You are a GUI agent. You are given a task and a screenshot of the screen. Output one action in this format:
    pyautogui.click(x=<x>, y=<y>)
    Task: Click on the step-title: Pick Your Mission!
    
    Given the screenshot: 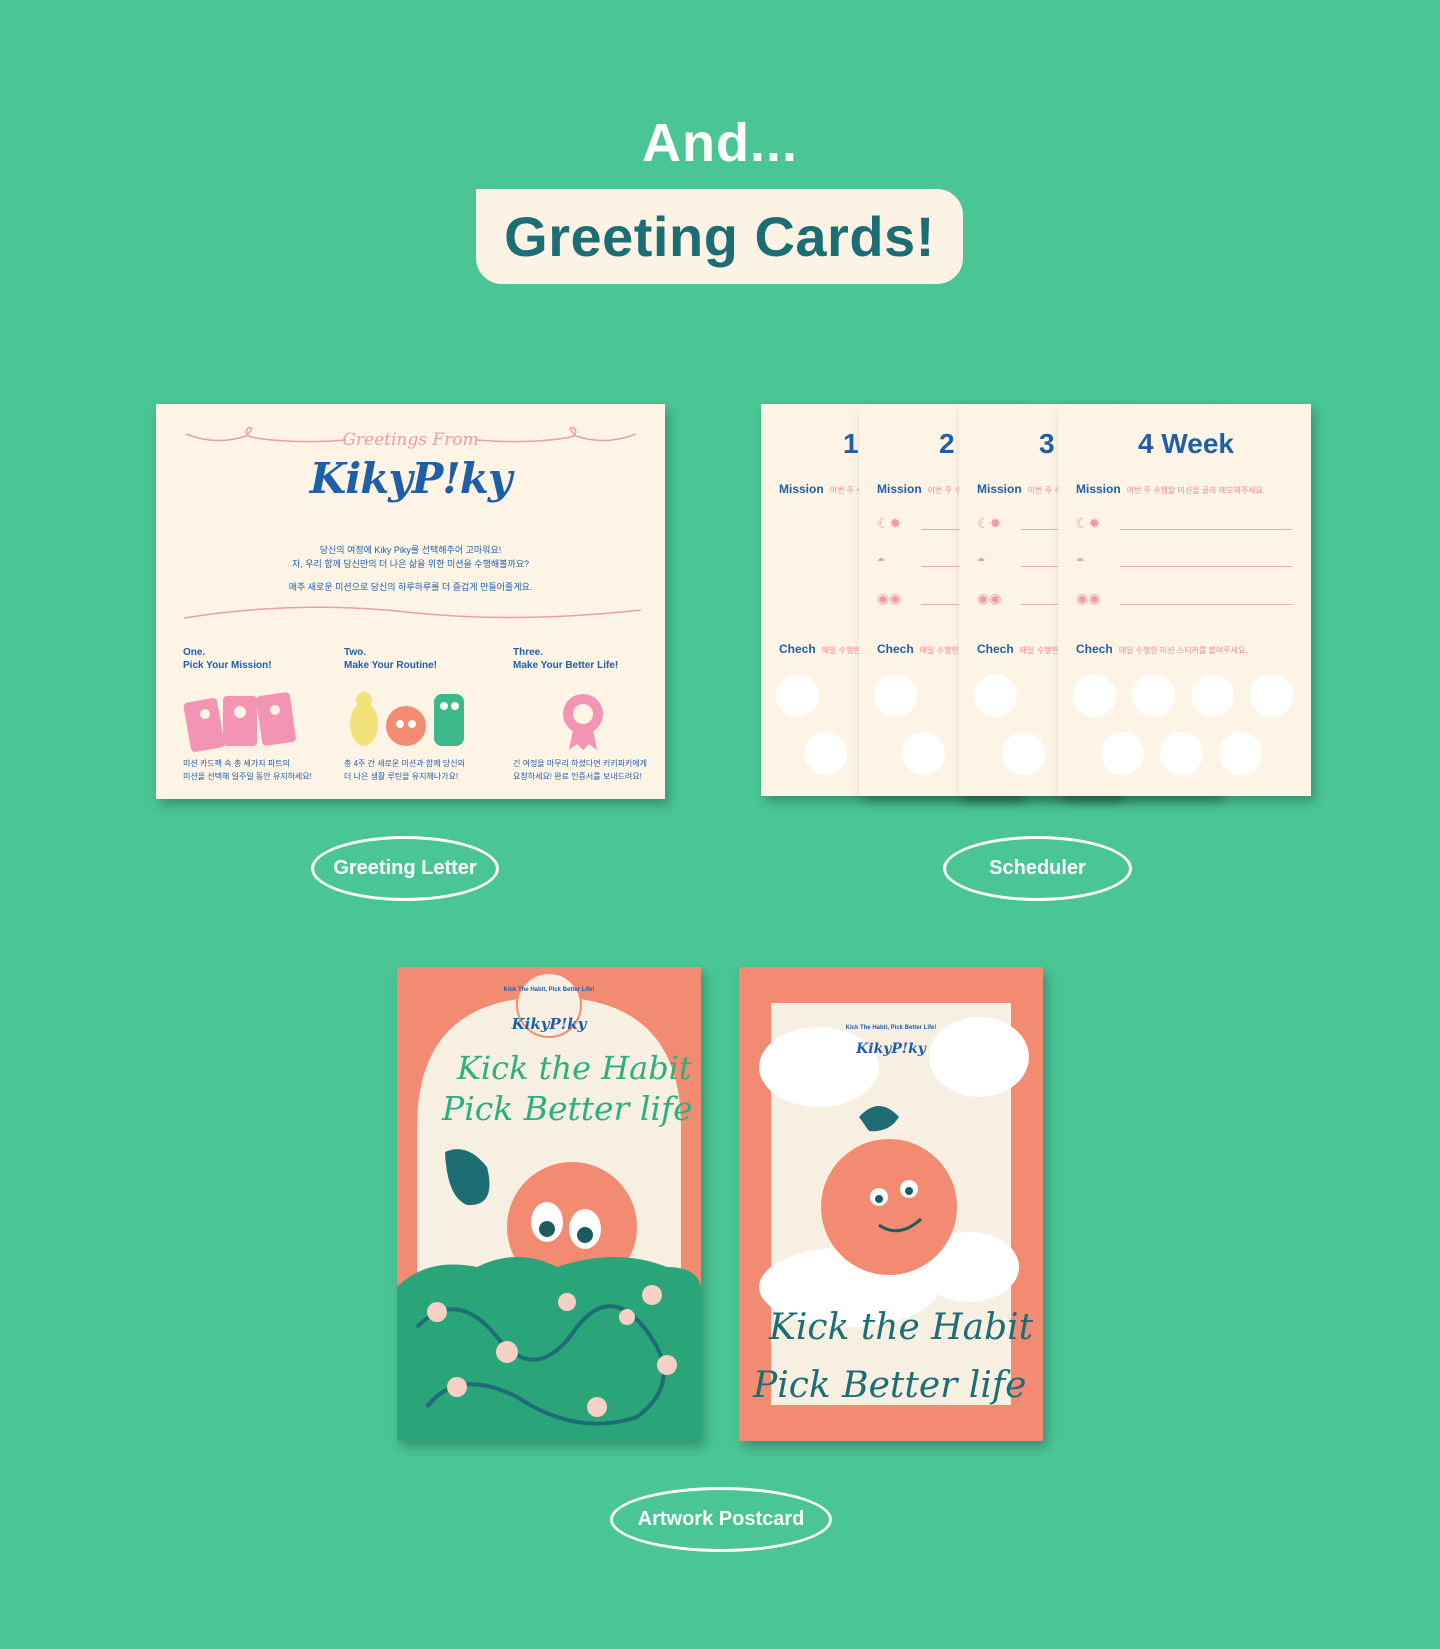 What is the action you would take?
    pyautogui.click(x=227, y=665)
    